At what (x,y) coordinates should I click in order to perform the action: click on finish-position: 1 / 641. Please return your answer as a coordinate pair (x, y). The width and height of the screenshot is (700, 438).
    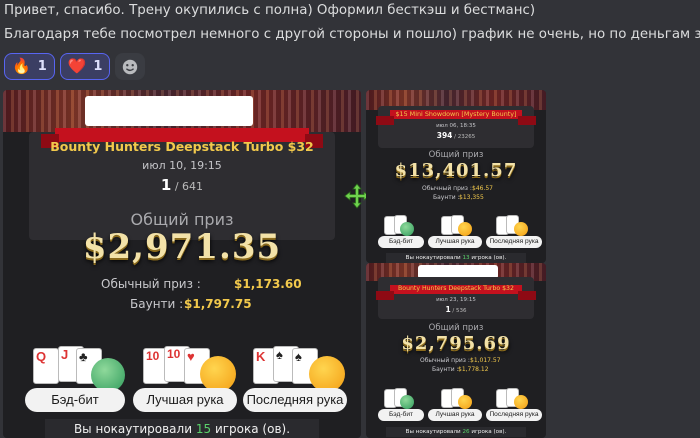
    Looking at the image, I should click on (182, 185).